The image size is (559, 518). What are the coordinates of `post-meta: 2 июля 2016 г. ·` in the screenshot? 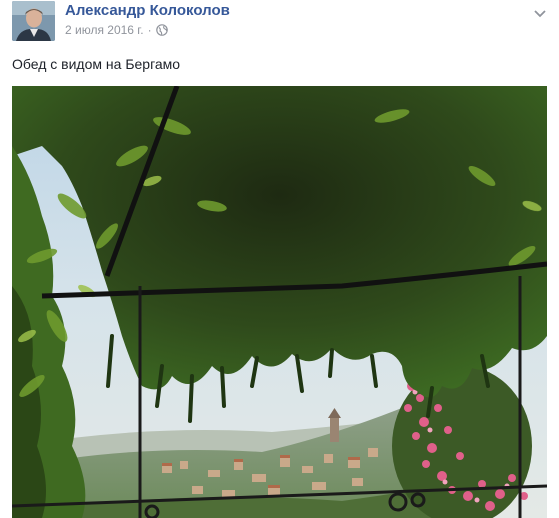 It's located at (116, 30).